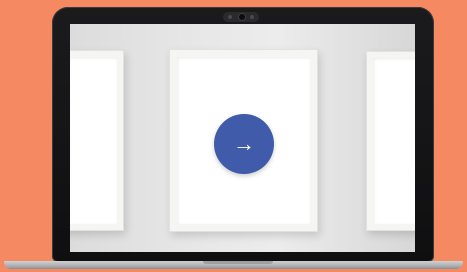  I want to click on picture-frame-left, so click(97, 140).